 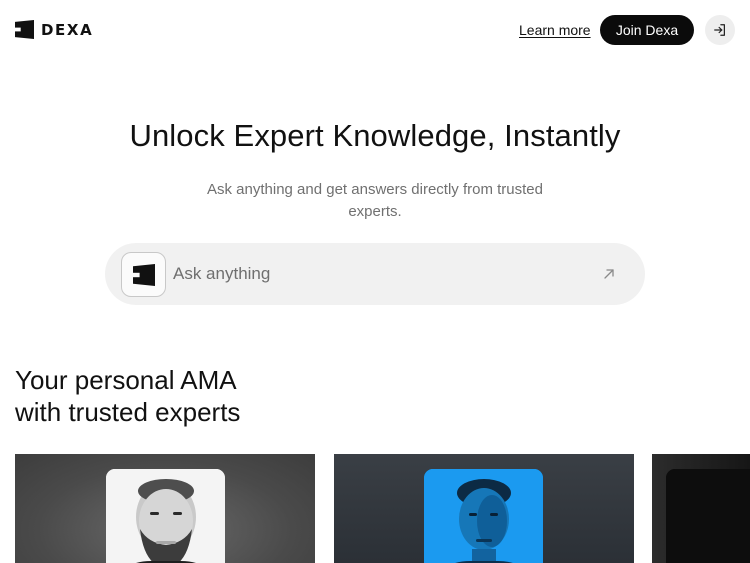 What do you see at coordinates (647, 30) in the screenshot?
I see `join-dexa-button: Join Dexa` at bounding box center [647, 30].